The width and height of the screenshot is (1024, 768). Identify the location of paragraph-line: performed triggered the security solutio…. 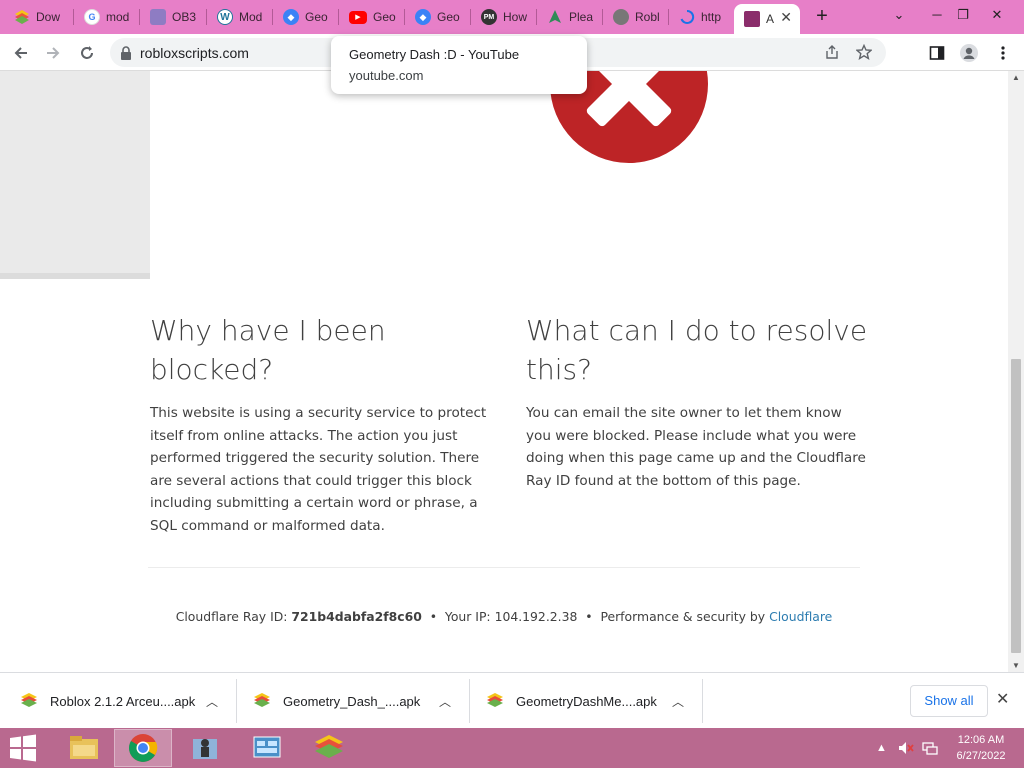
(315, 458).